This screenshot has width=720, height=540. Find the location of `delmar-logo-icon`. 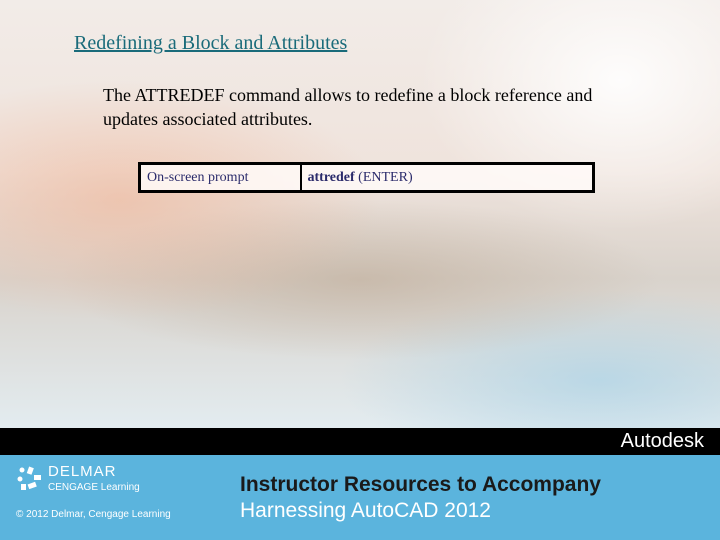

delmar-logo-icon is located at coordinates (29, 478).